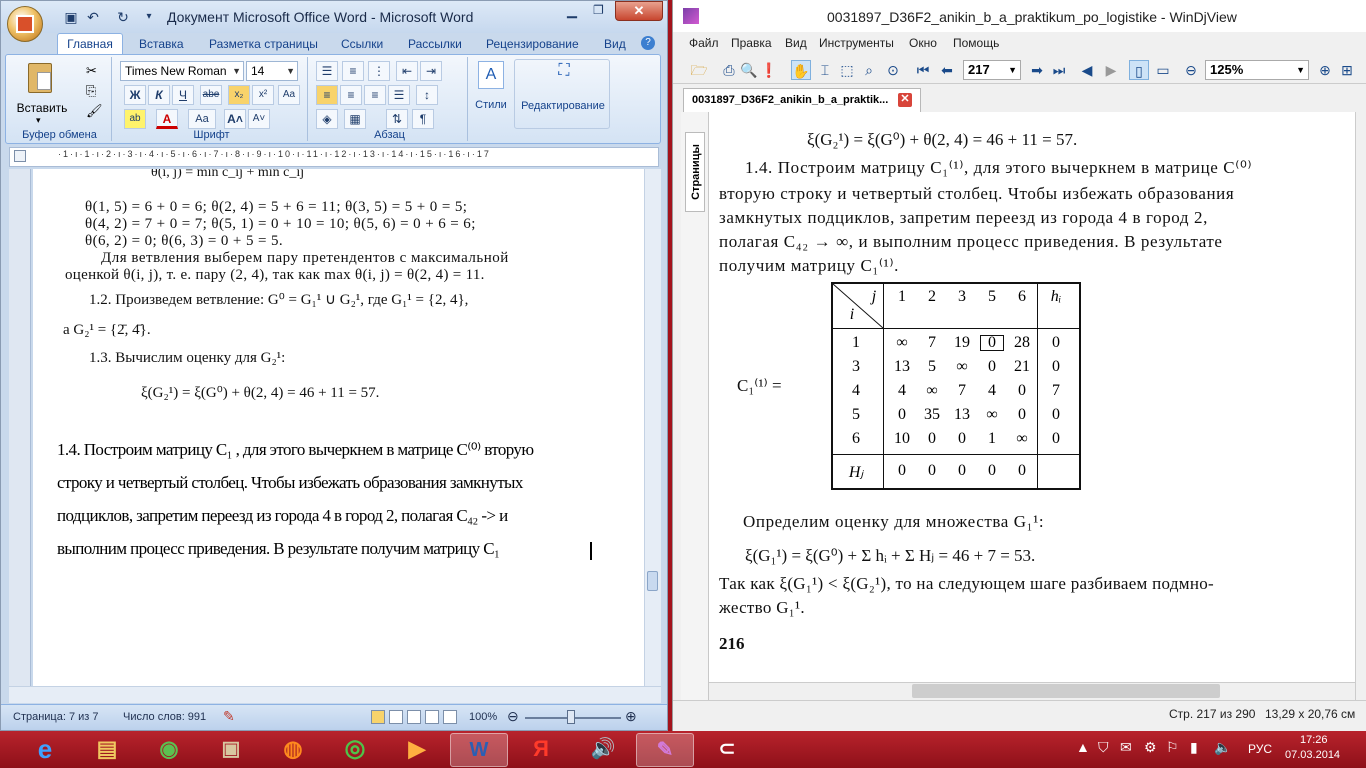 The height and width of the screenshot is (768, 1366). I want to click on first-page-icon: ⏮, so click(923, 70).